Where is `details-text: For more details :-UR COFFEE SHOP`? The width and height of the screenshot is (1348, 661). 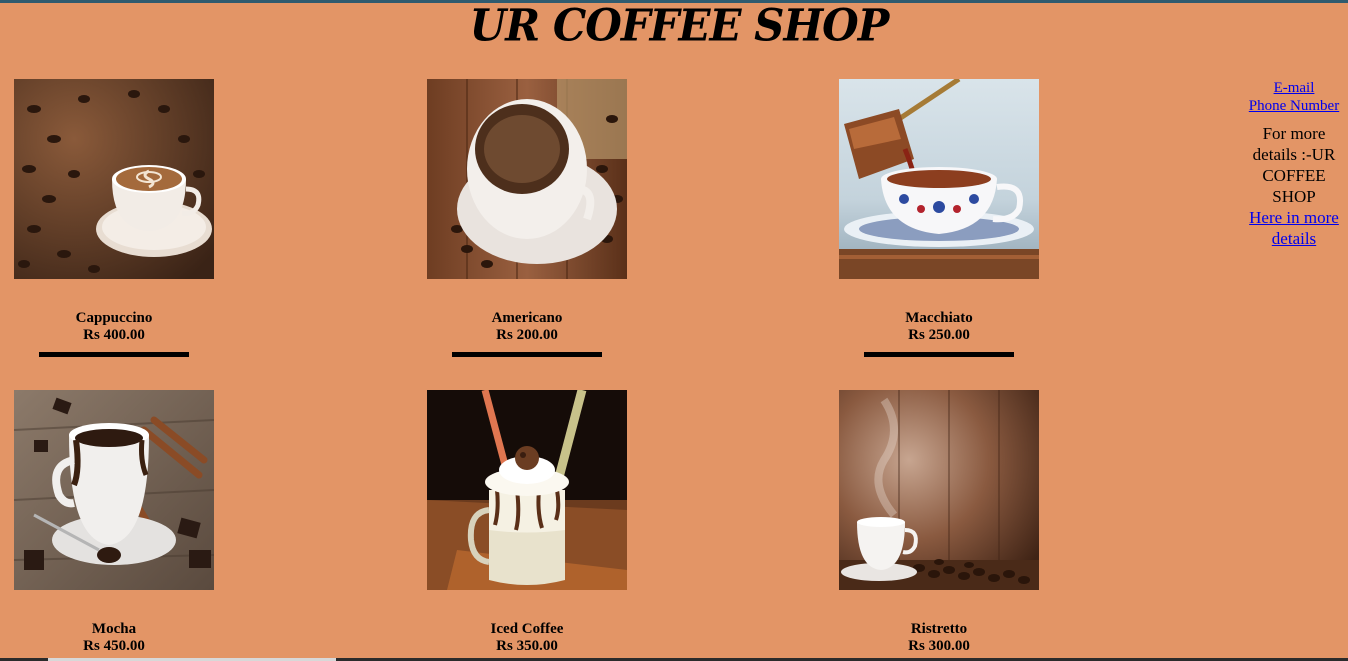 details-text: For more details :-UR COFFEE SHOP is located at coordinates (1294, 165).